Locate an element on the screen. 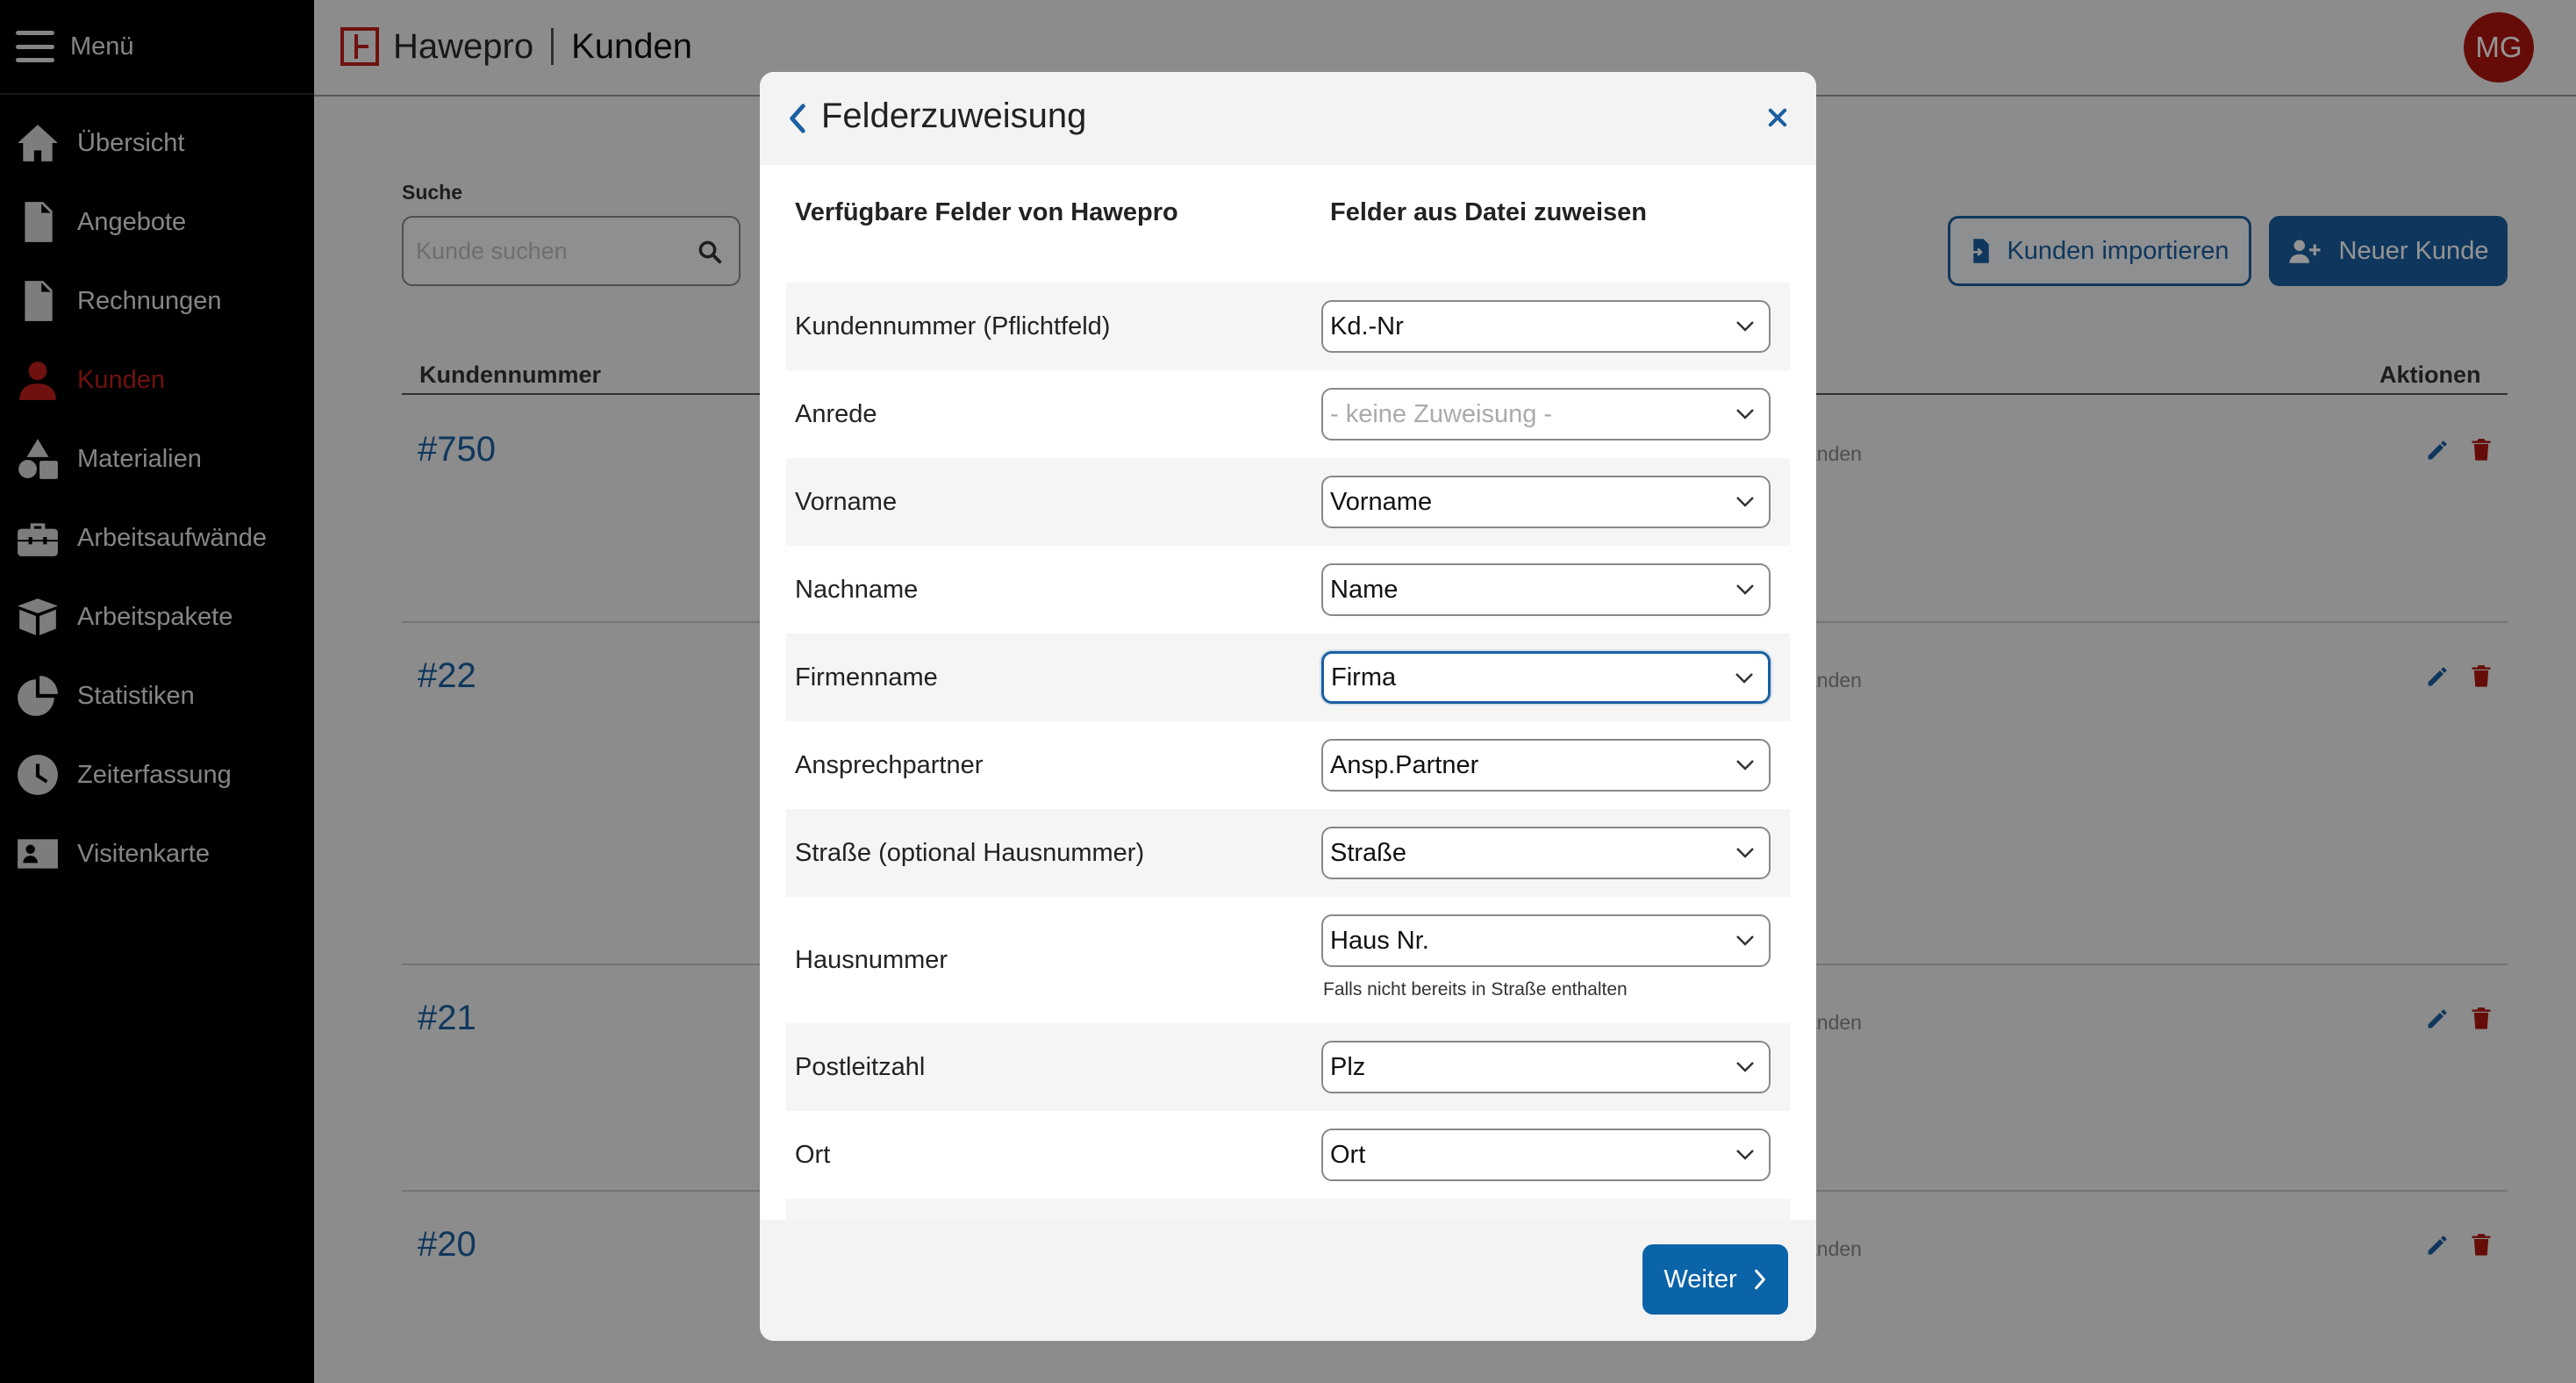 This screenshot has width=2576, height=1383. column-title-available: Verfügbare Felder von Hawepro is located at coordinates (986, 212).